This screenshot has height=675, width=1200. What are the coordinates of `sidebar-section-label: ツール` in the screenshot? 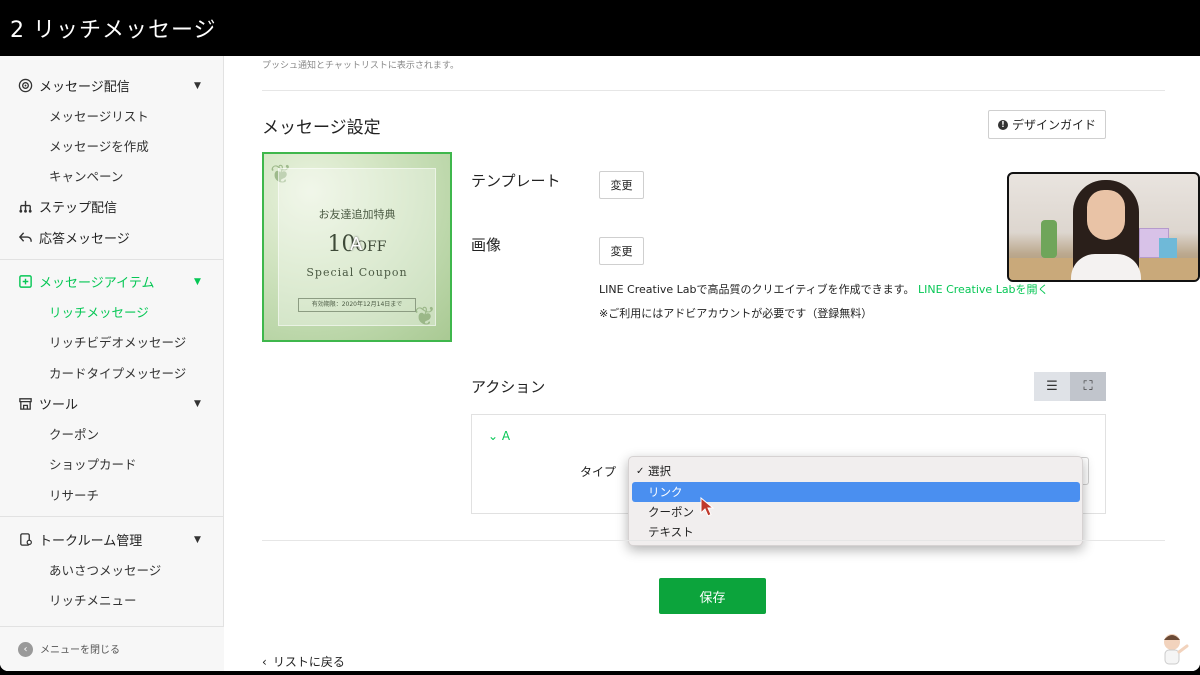 It's located at (59, 405).